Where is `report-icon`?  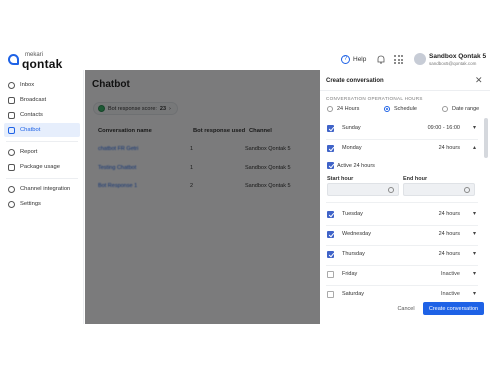 report-icon is located at coordinates (11, 152).